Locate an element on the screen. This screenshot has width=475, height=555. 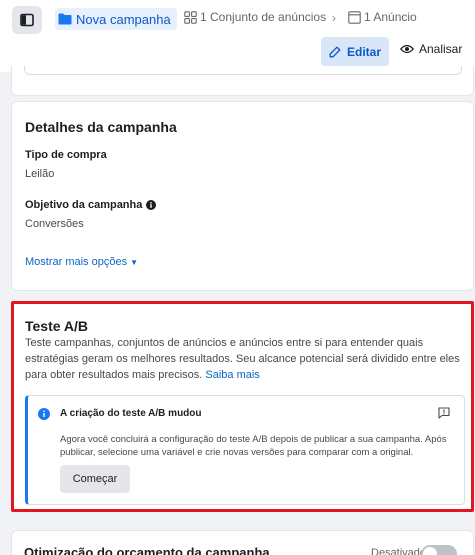
sidebar-icon is located at coordinates (27, 20).